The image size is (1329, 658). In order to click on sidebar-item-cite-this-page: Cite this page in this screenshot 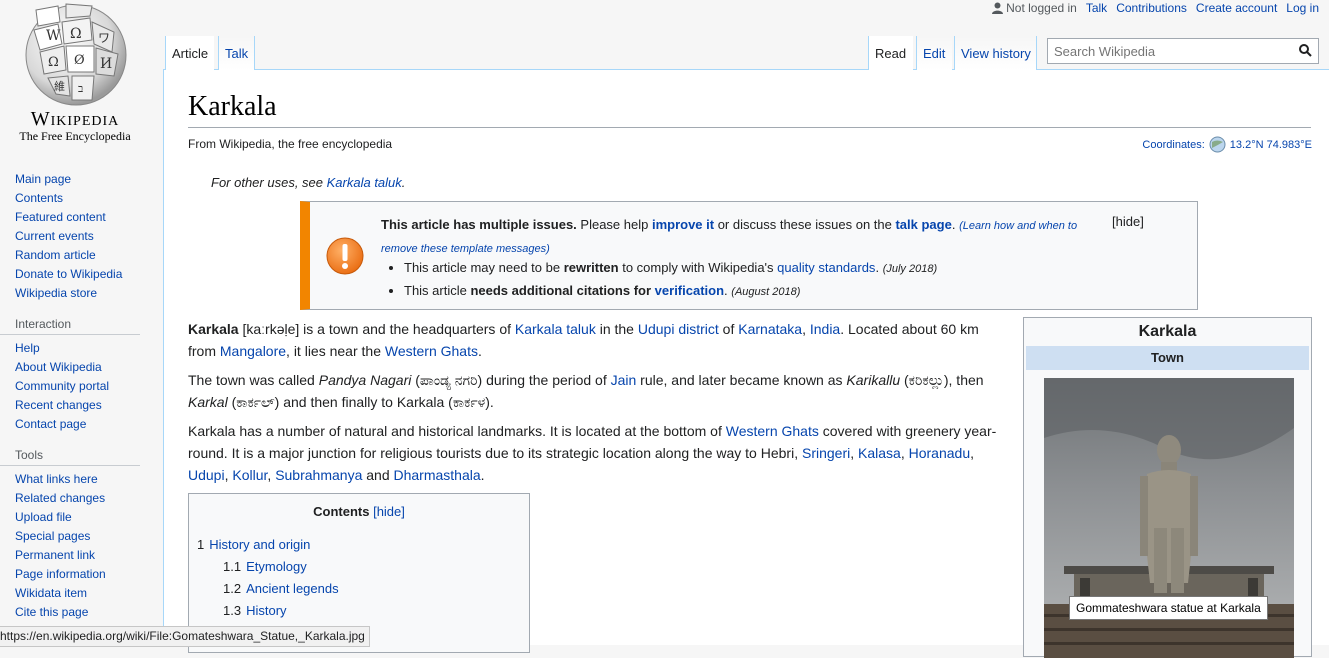, I will do `click(80, 612)`.